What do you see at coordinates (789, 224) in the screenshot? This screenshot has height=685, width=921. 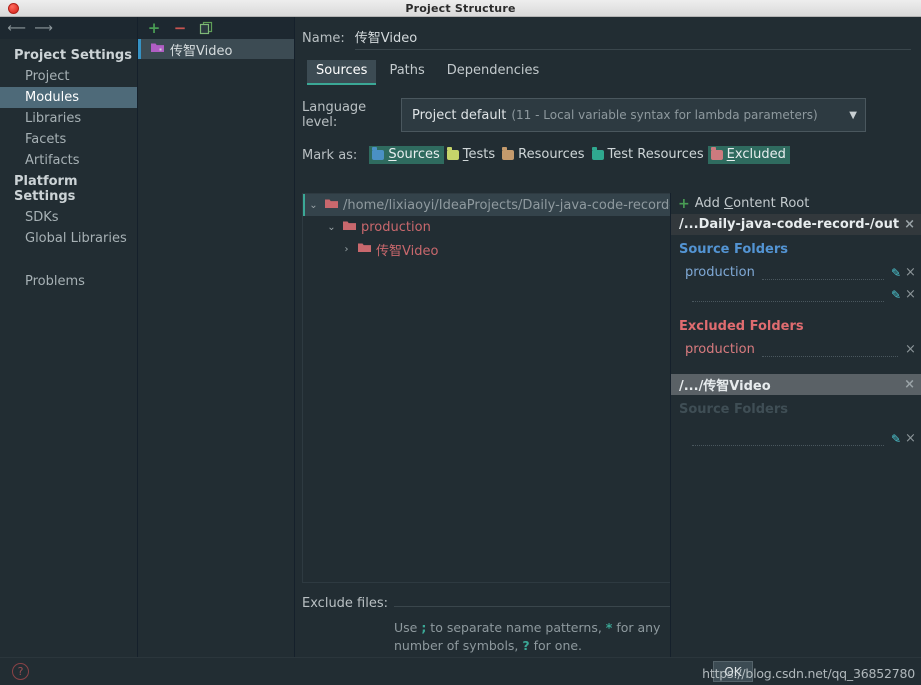 I see `content-root-title: /...Daily-java-code-record-/out` at bounding box center [789, 224].